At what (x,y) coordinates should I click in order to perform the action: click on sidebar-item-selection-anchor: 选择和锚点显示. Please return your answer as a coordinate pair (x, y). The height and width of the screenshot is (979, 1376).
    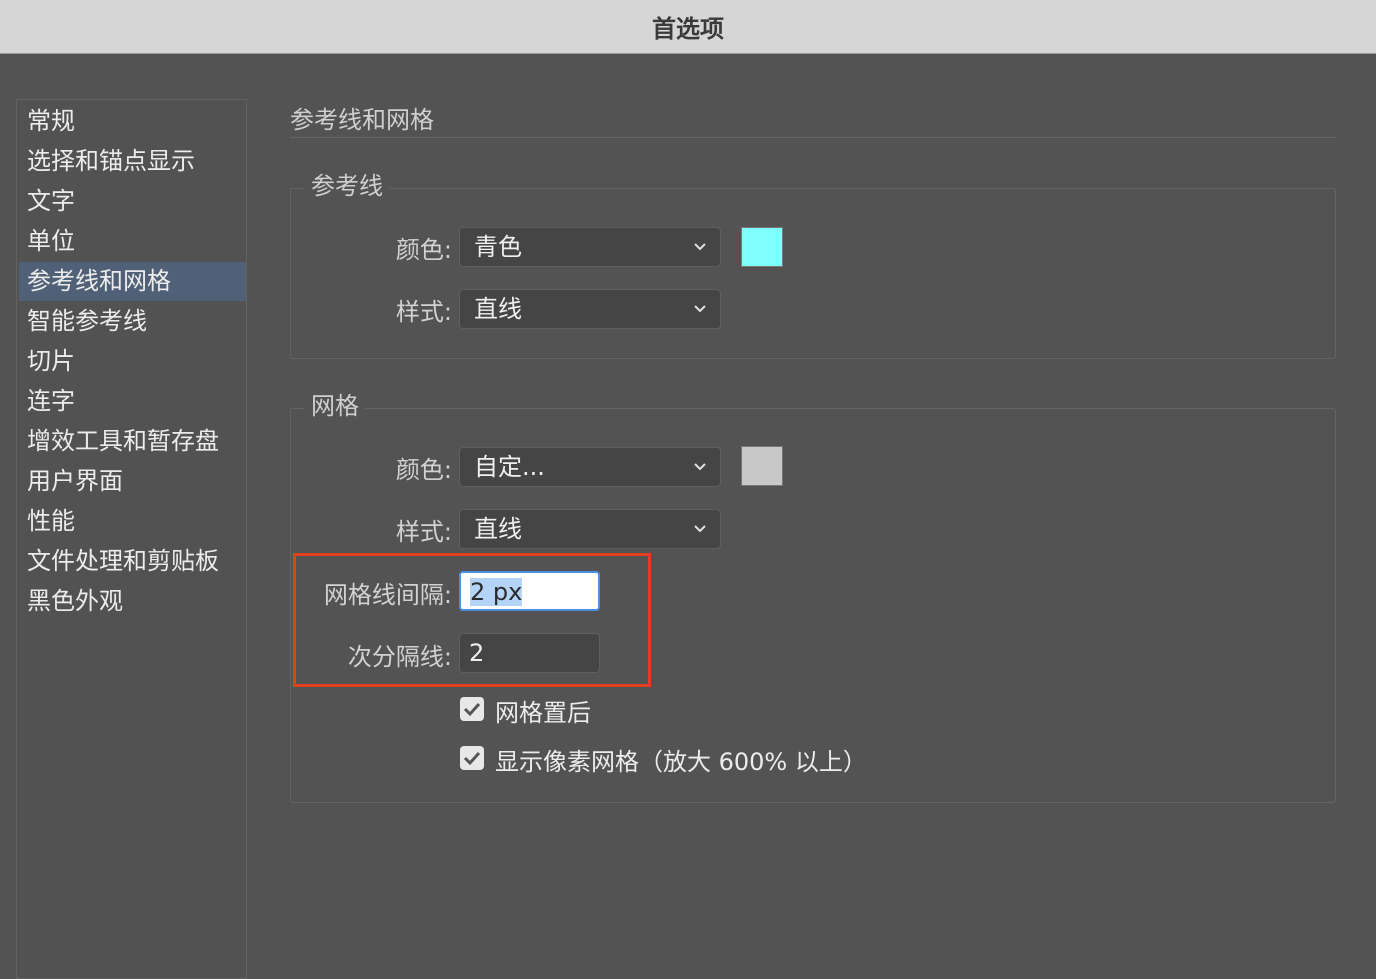
    Looking at the image, I should click on (132, 161).